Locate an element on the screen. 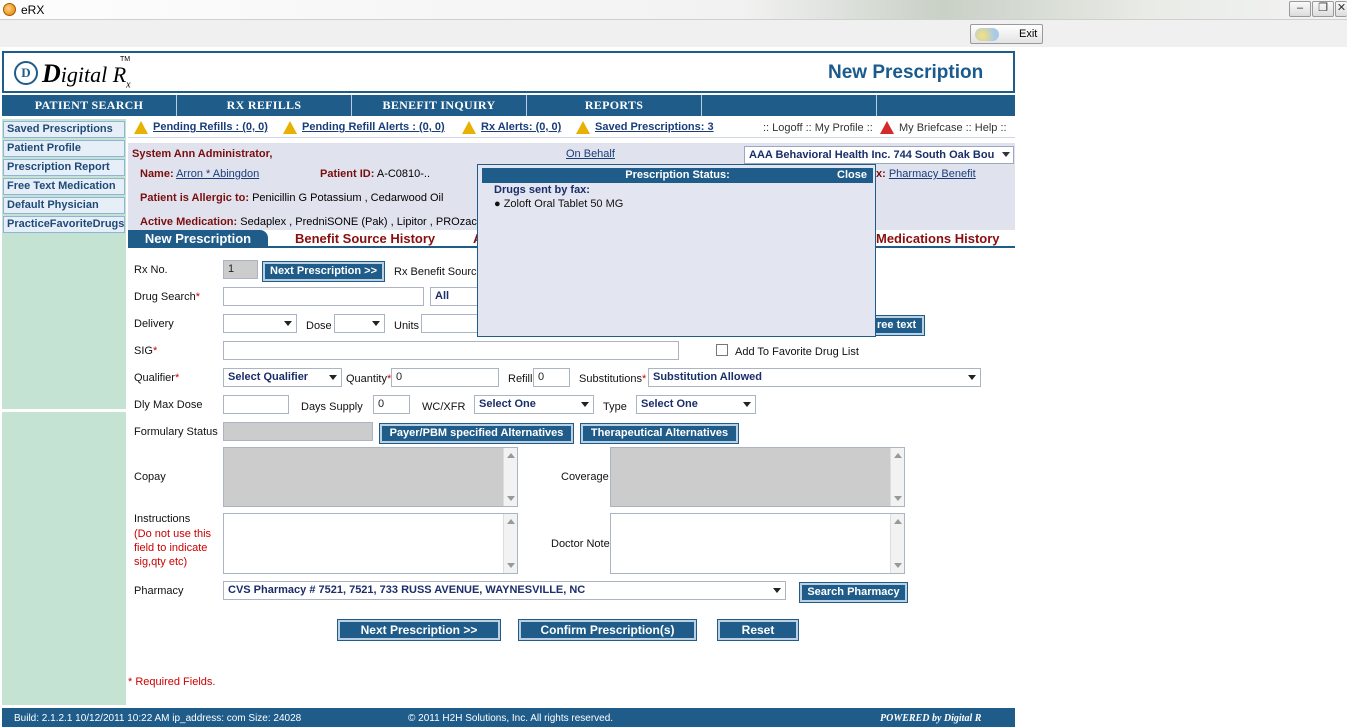 This screenshot has width=1347, height=727. units-input is located at coordinates (451, 323).